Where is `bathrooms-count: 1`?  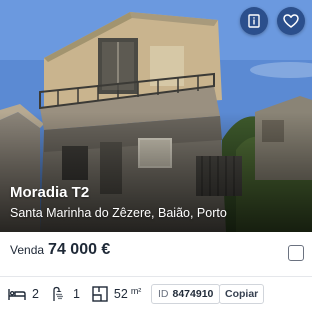 bathrooms-count: 1 is located at coordinates (76, 294).